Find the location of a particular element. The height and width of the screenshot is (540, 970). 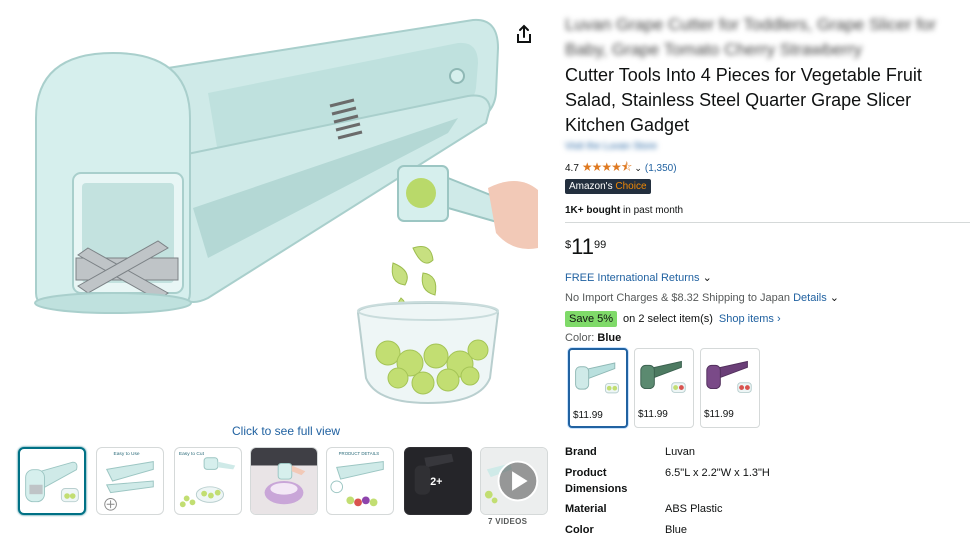

coupon-text: on 2 select item(s) is located at coordinates (668, 319).